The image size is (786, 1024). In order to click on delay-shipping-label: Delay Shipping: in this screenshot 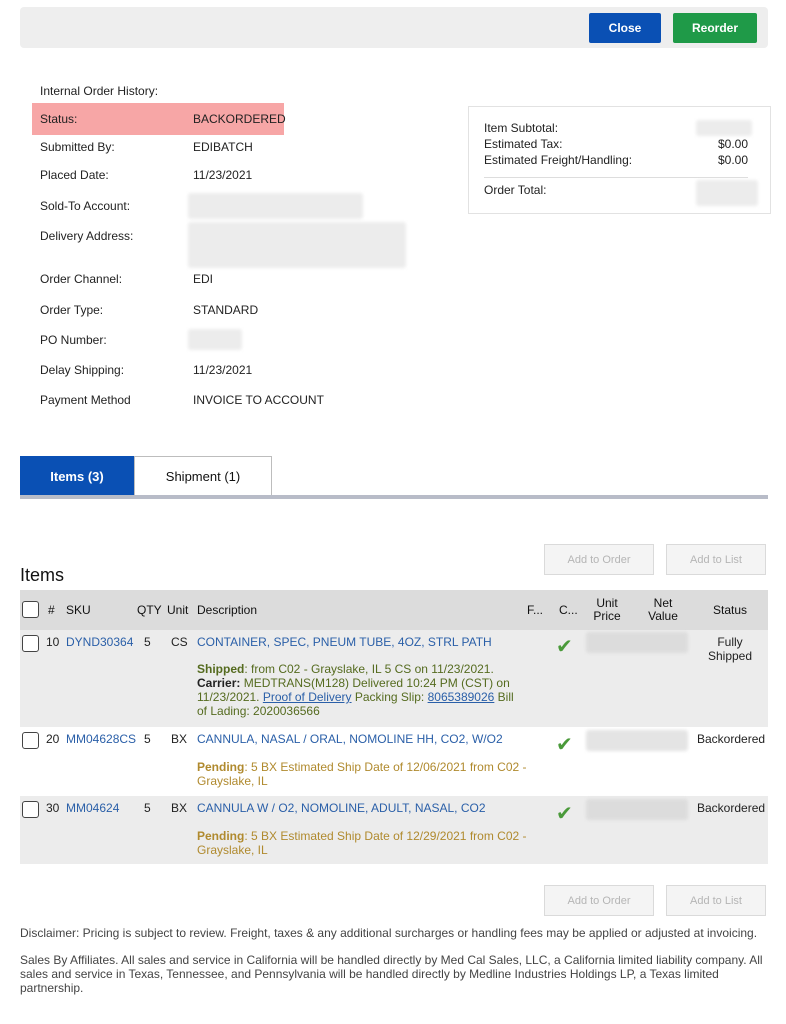, I will do `click(82, 370)`.